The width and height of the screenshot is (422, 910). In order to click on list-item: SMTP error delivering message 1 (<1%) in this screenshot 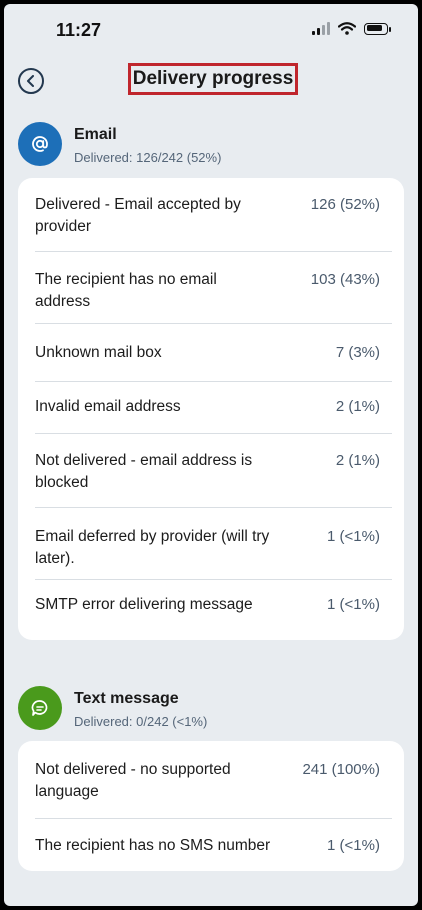, I will do `click(213, 610)`.